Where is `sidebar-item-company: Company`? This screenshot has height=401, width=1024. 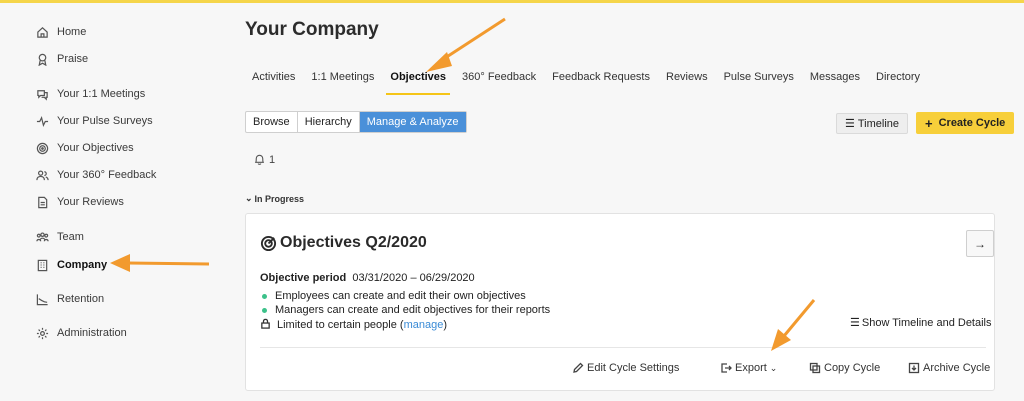 sidebar-item-company: Company is located at coordinates (71, 265).